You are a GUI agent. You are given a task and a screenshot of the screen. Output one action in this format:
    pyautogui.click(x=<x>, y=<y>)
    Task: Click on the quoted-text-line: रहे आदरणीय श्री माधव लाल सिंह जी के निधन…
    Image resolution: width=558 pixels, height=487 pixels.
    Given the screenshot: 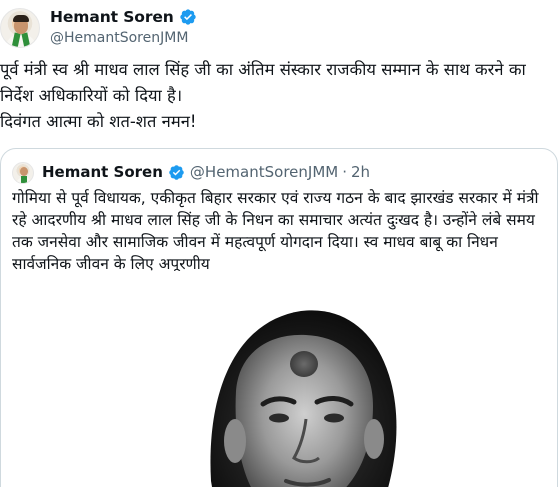 What is the action you would take?
    pyautogui.click(x=273, y=220)
    